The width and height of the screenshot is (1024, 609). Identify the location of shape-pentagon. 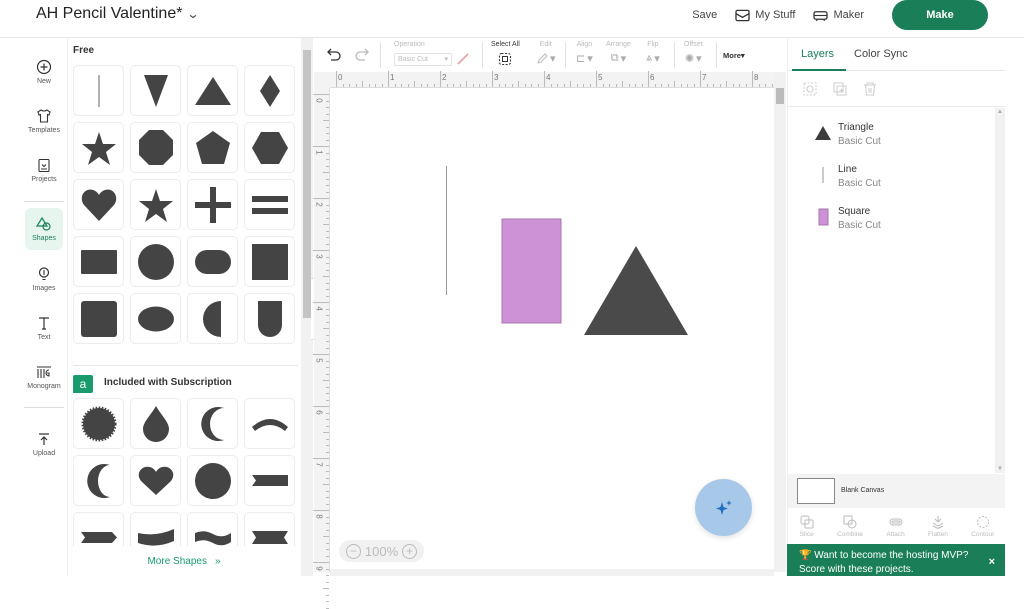
(212, 147).